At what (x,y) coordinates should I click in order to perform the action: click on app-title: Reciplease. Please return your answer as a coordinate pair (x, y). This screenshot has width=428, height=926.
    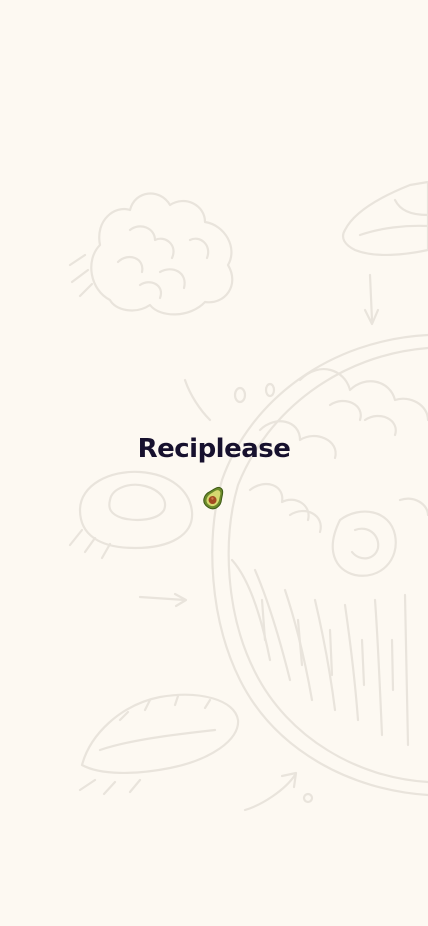
    Looking at the image, I should click on (214, 449).